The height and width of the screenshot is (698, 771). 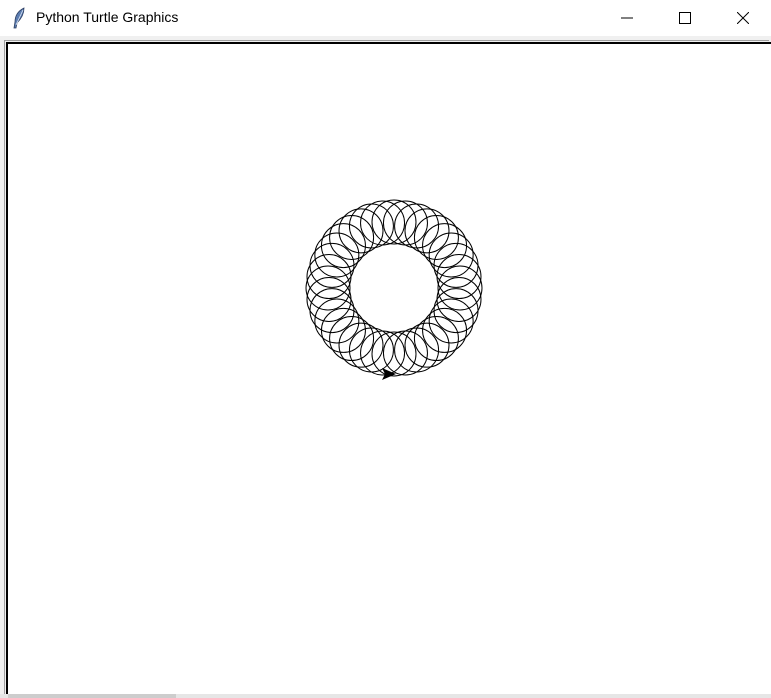 I want to click on close-button, so click(x=742, y=18).